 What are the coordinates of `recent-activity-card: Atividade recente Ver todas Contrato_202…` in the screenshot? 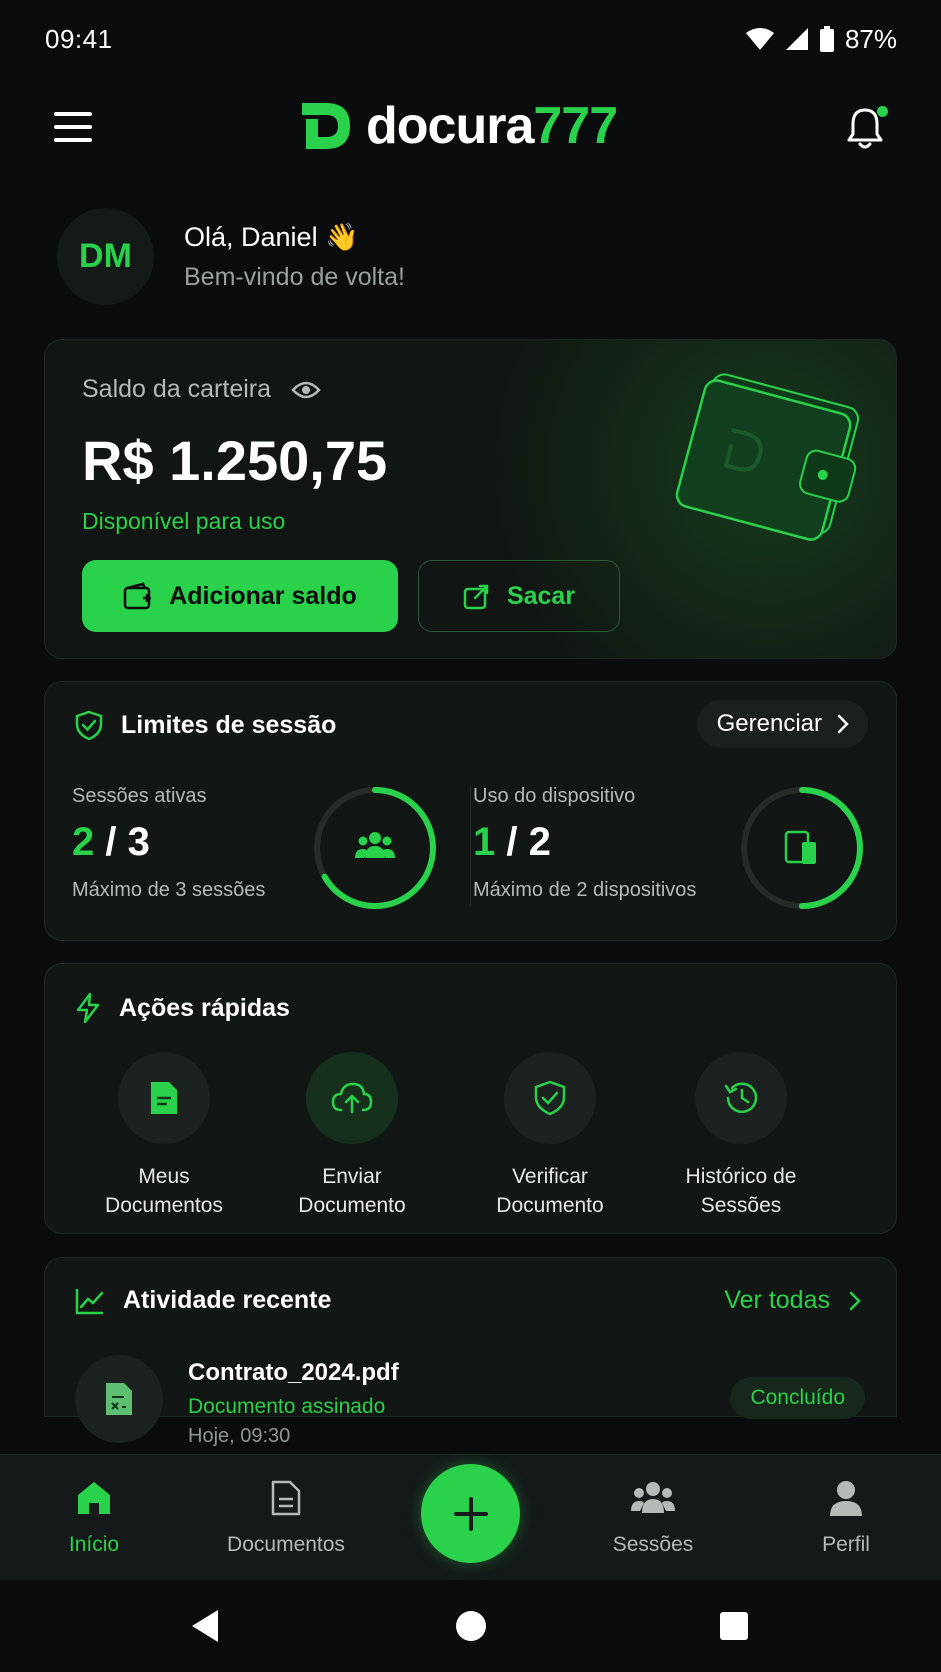 It's located at (470, 1352).